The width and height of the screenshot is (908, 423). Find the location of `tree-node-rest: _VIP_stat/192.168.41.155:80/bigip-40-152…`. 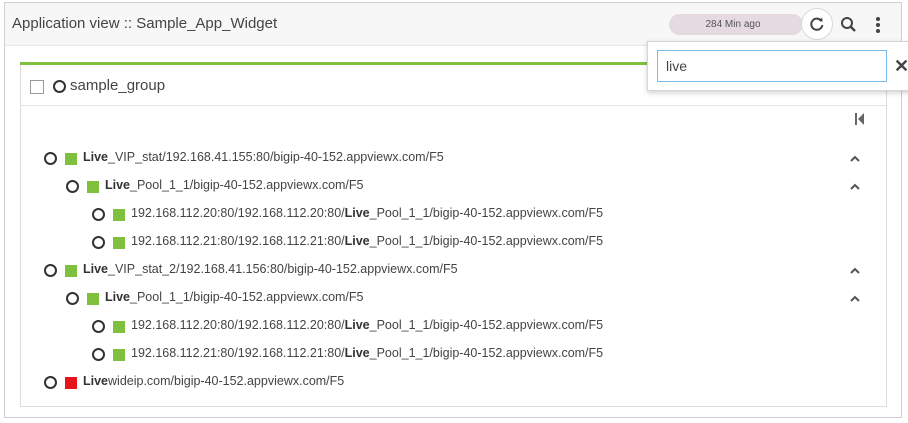

tree-node-rest: _VIP_stat/192.168.41.155:80/bigip-40-152… is located at coordinates (276, 157).